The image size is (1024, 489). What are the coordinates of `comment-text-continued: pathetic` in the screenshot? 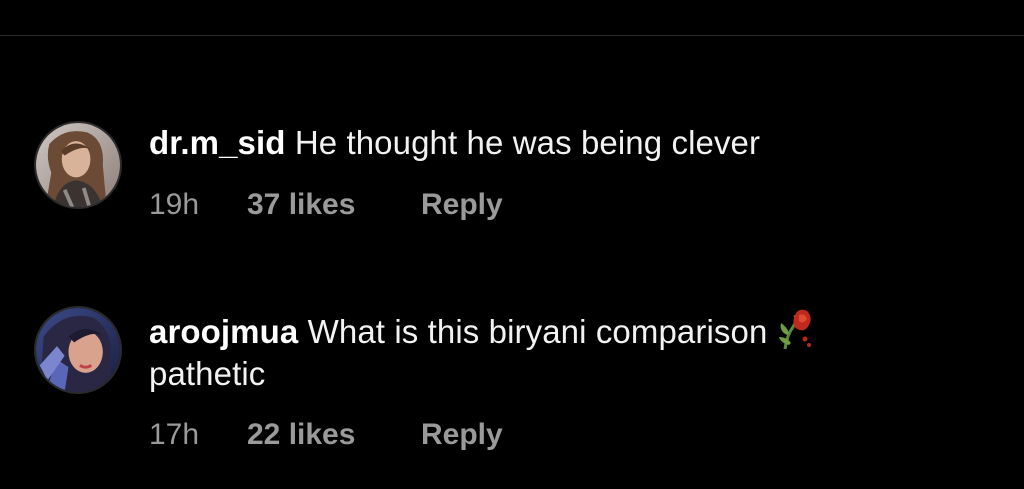 It's located at (207, 373).